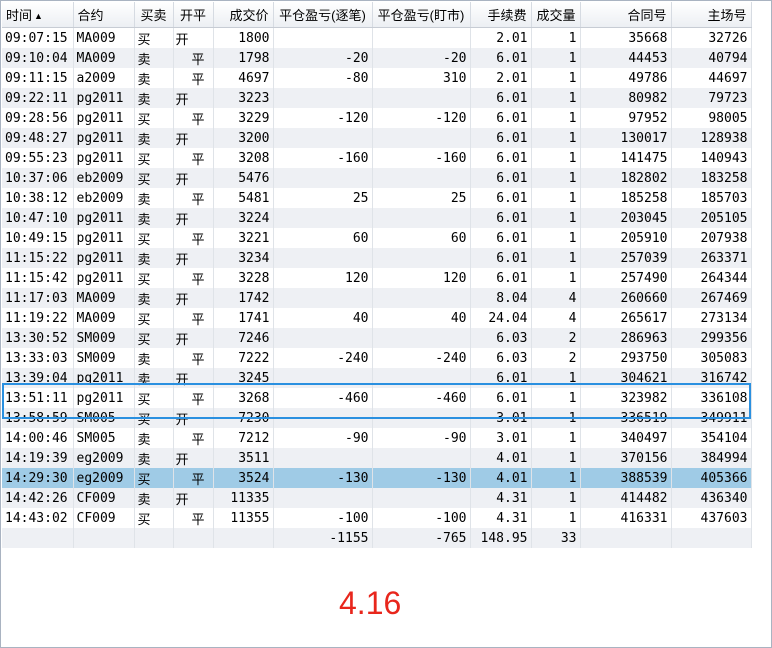 The image size is (772, 648). What do you see at coordinates (323, 15) in the screenshot?
I see `col-header-pnl-trade: 平仓盈亏(逐笔)` at bounding box center [323, 15].